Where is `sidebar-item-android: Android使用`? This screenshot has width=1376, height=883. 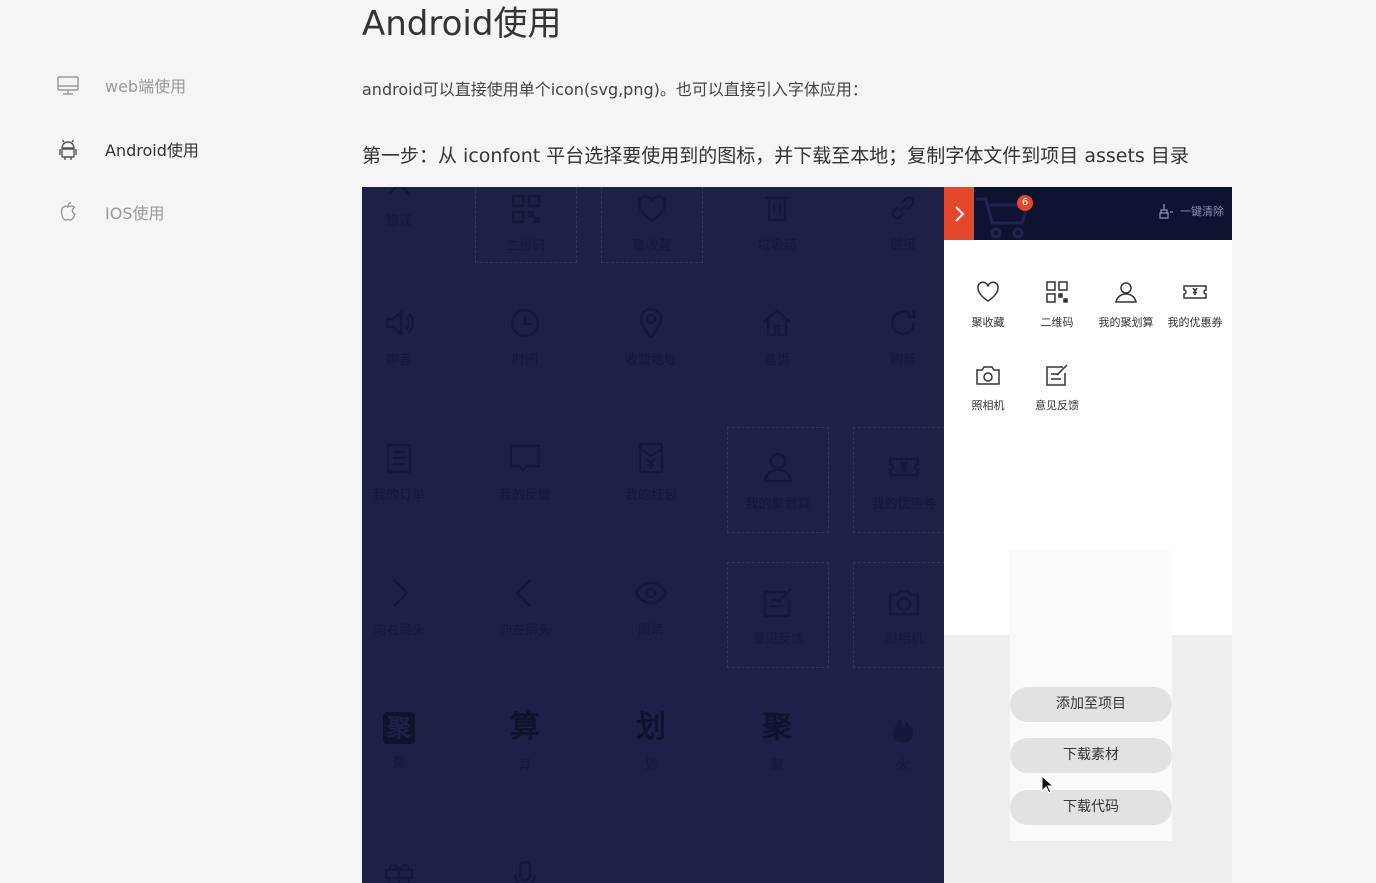
sidebar-item-android: Android使用 is located at coordinates (127, 149).